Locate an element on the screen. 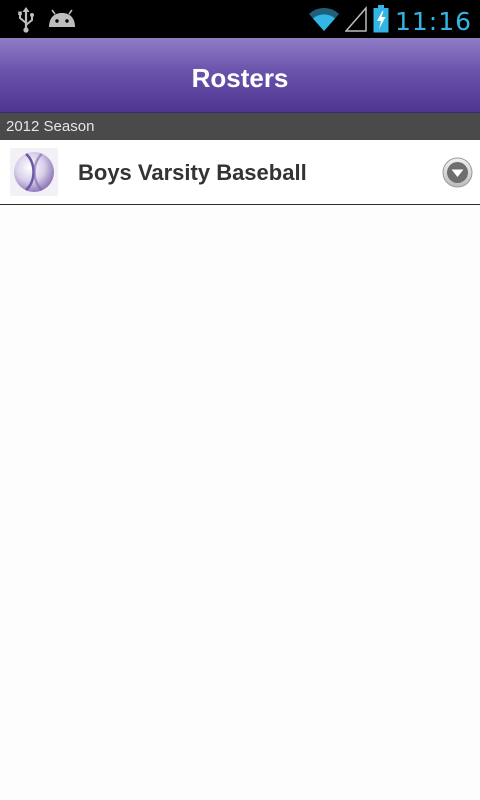 The width and height of the screenshot is (480, 800). baseball-icon is located at coordinates (34, 172).